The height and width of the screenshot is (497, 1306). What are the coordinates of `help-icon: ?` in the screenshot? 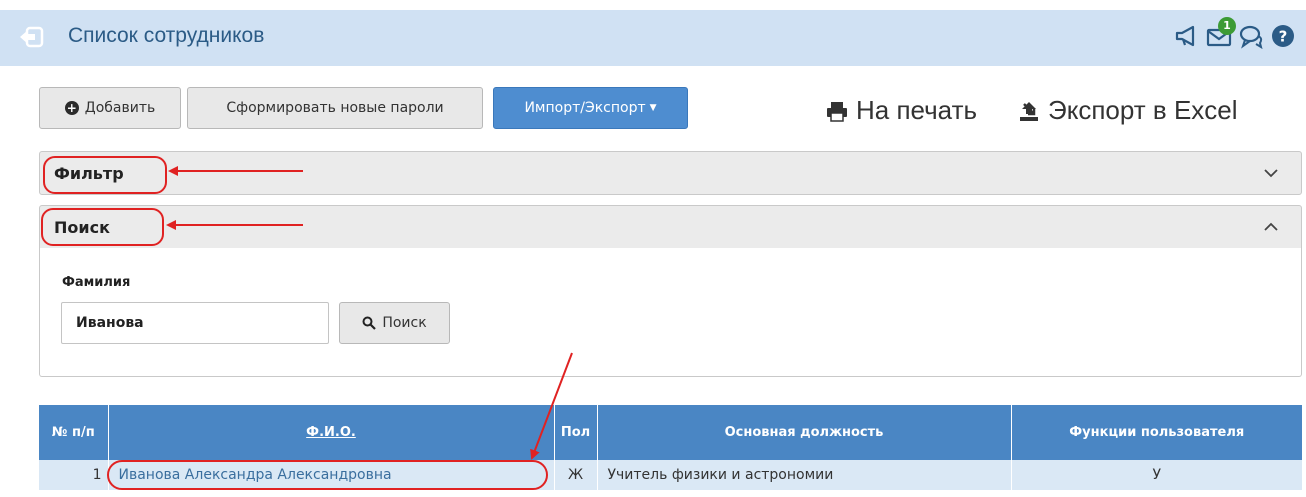 It's located at (1283, 36).